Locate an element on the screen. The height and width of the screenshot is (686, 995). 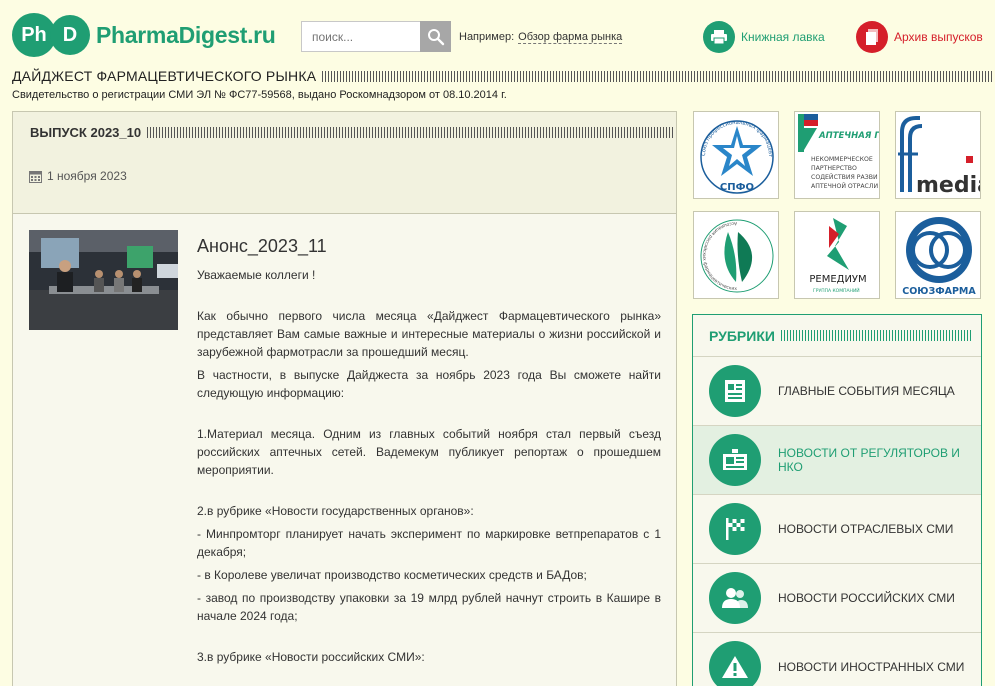
rubric-label: НОВОСТИ РОССИЙСКИХ СМИ is located at coordinates (866, 598).